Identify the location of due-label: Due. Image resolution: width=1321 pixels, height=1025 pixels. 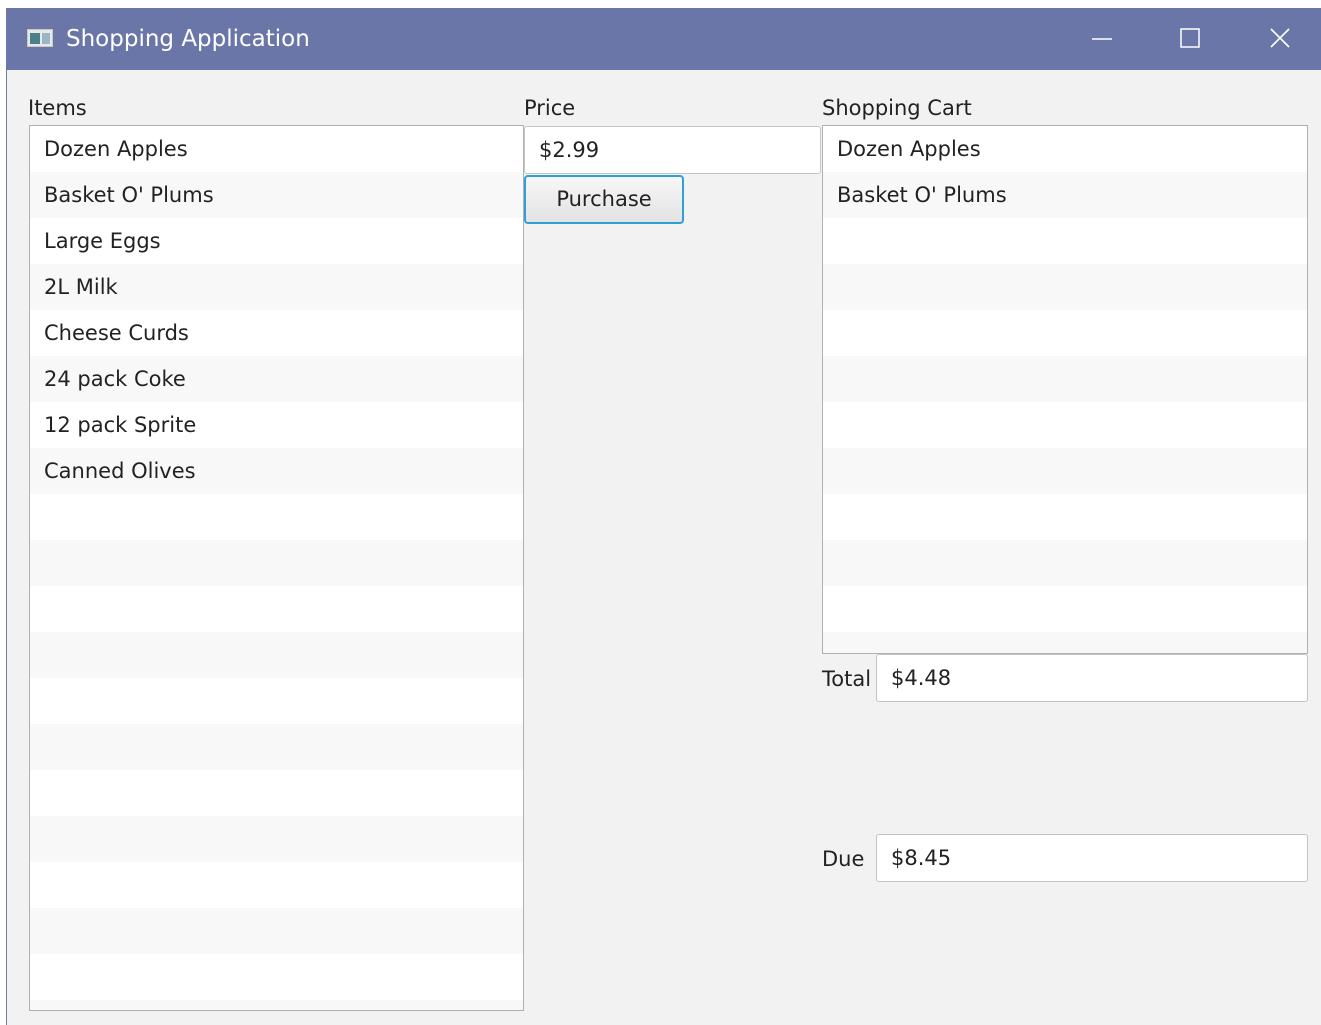
(843, 859).